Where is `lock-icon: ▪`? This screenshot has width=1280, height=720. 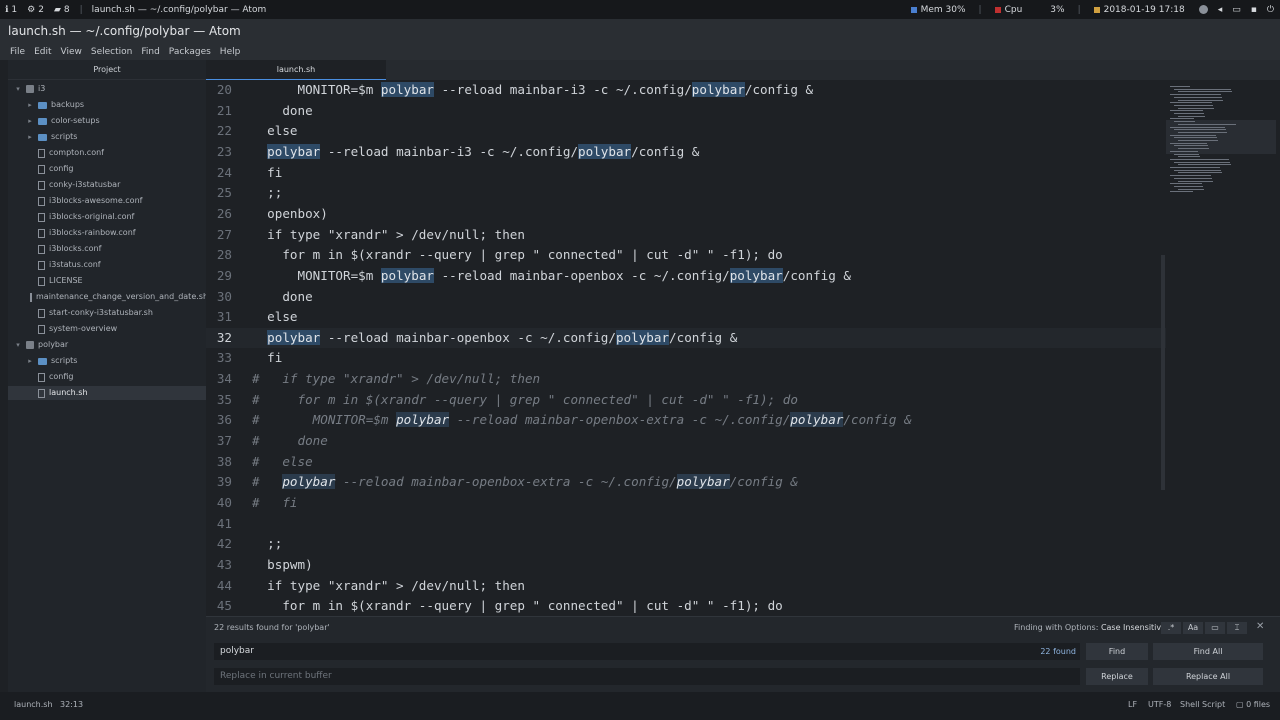
lock-icon: ▪ is located at coordinates (1254, 10).